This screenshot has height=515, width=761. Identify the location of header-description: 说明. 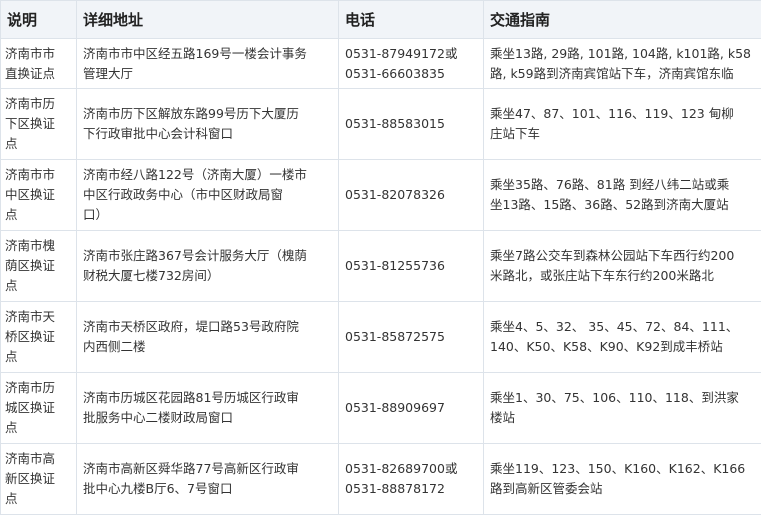
(39, 20).